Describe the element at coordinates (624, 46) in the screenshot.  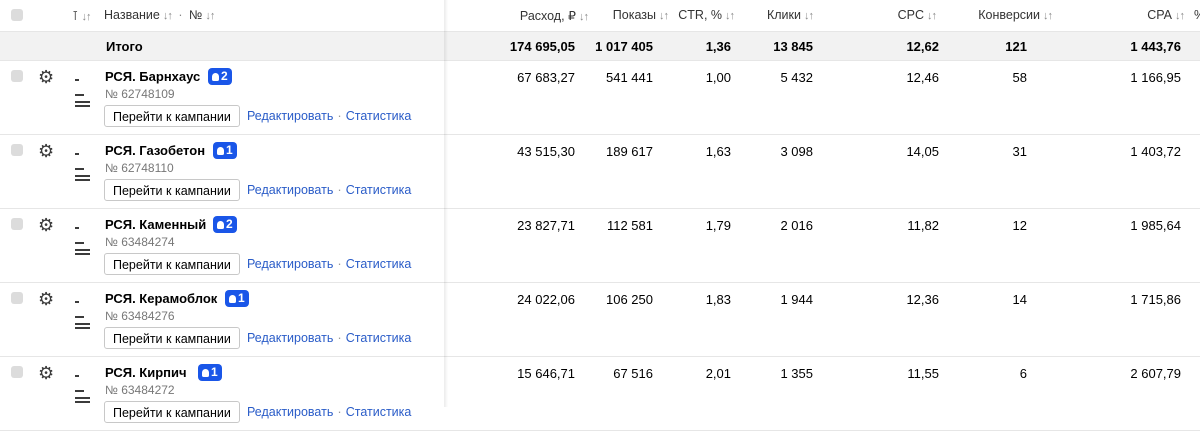
I see `total-impressions: 1 017 405` at that location.